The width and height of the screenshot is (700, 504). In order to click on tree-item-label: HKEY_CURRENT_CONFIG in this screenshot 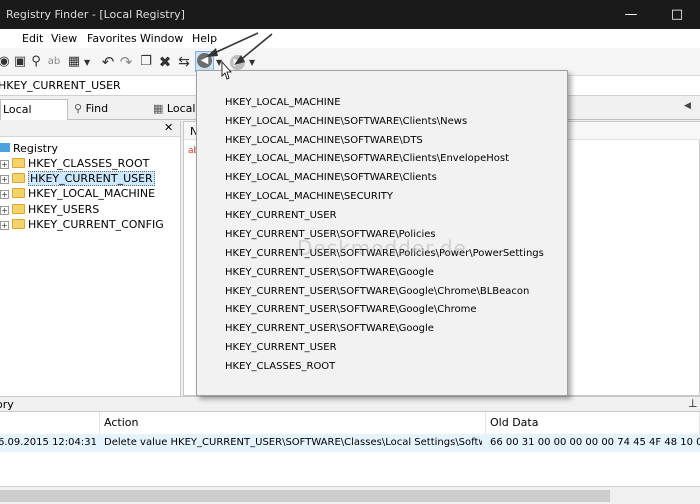, I will do `click(96, 224)`.